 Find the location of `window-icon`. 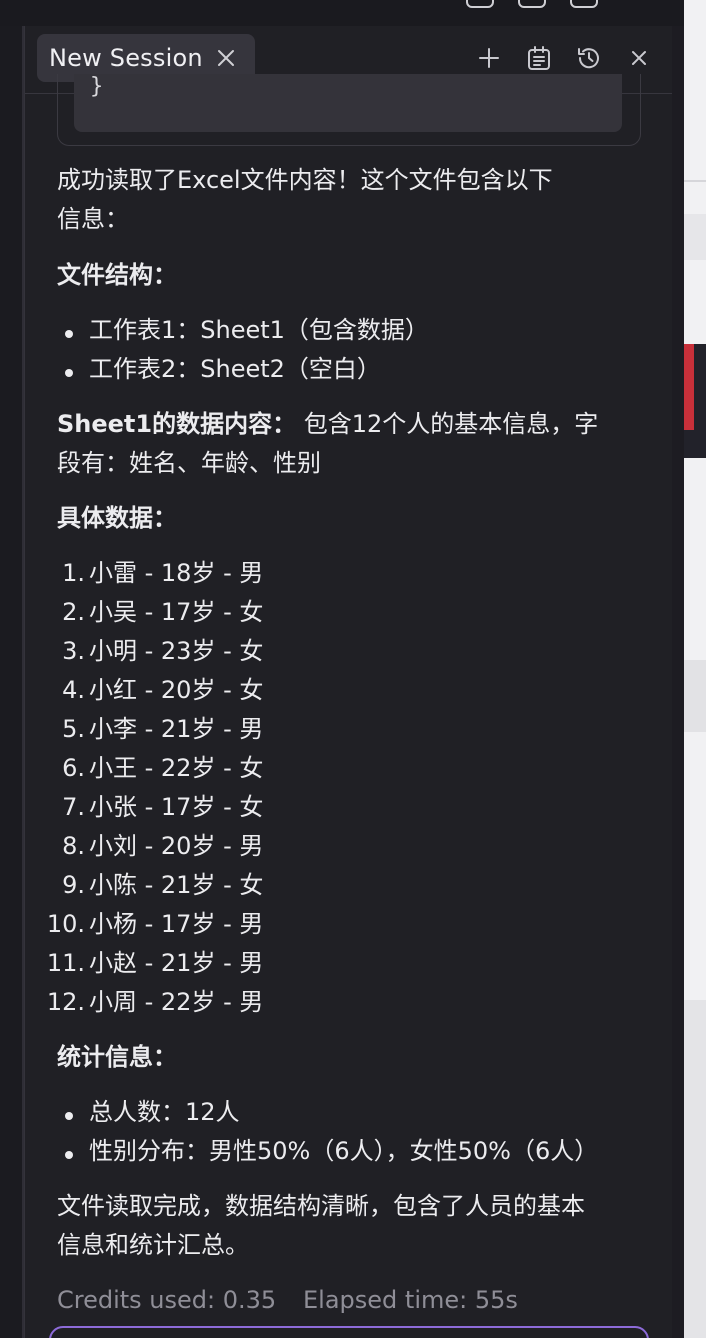

window-icon is located at coordinates (584, 4).